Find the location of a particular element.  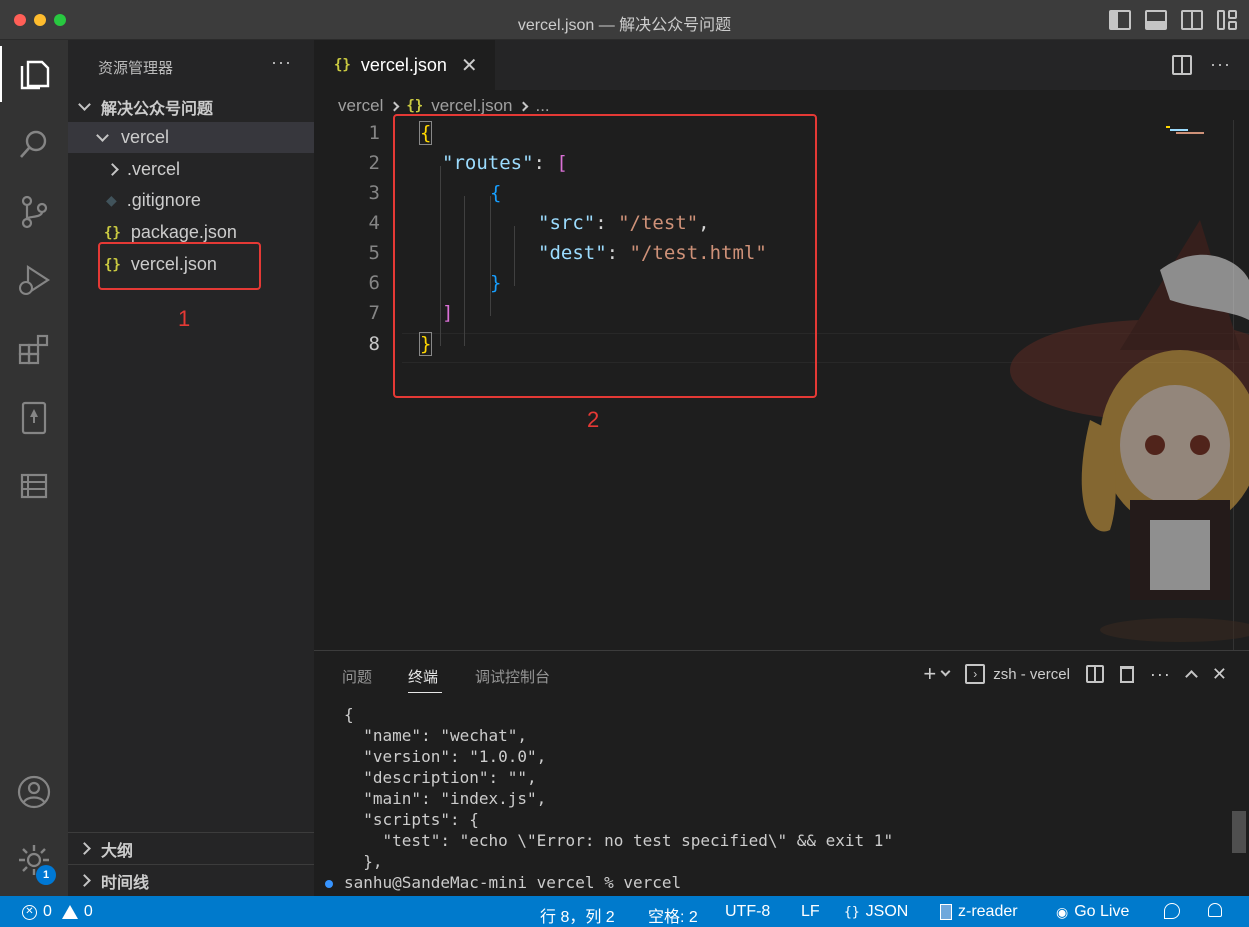

close-tab-icon: ✕ is located at coordinates (469, 65).